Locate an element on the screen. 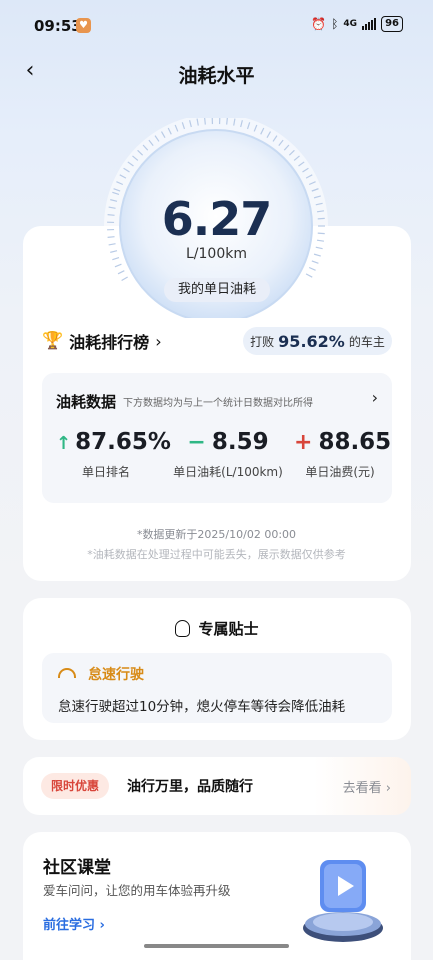  beat-percentage-badge: 打败 95.62% 的车主 is located at coordinates (317, 341).